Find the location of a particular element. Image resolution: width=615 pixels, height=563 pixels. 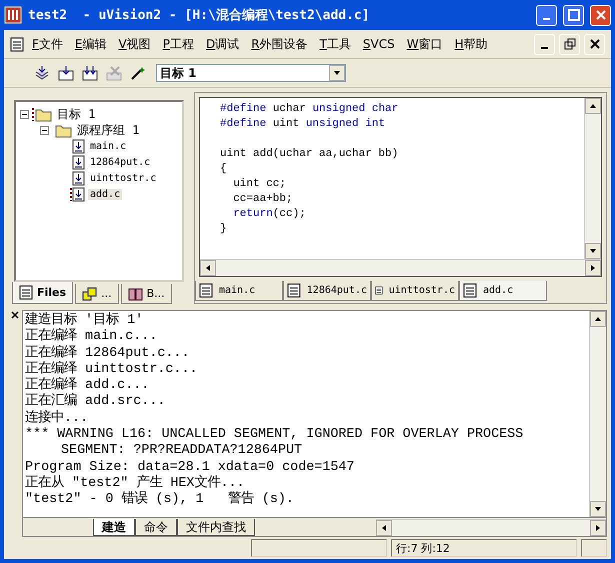

window-title: test2 - uVision2 - [H:\混合编程\test2\add.c] is located at coordinates (199, 15).